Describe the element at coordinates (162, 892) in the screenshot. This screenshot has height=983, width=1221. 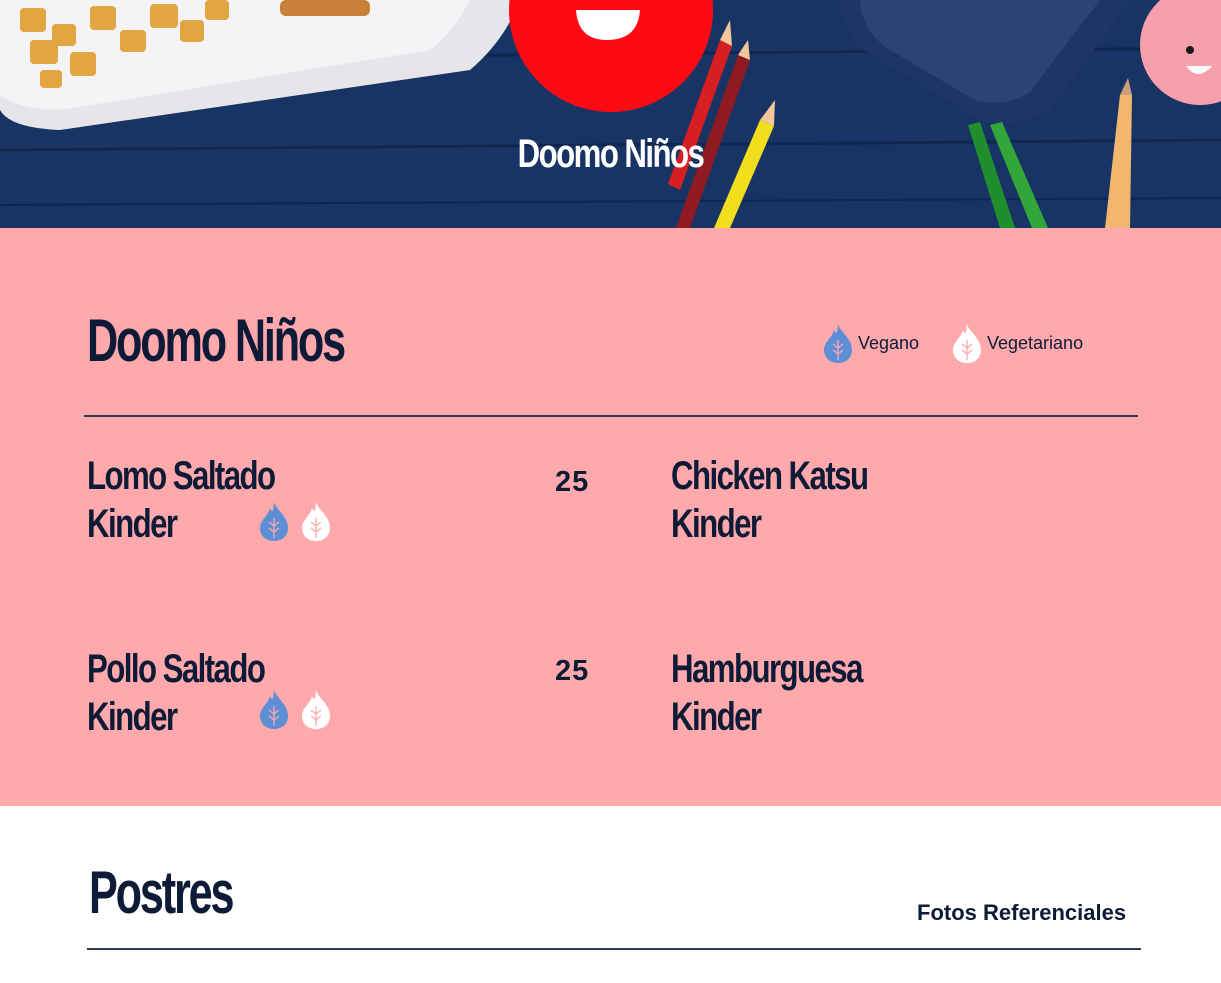
I see `section-title-postres: Postres` at that location.